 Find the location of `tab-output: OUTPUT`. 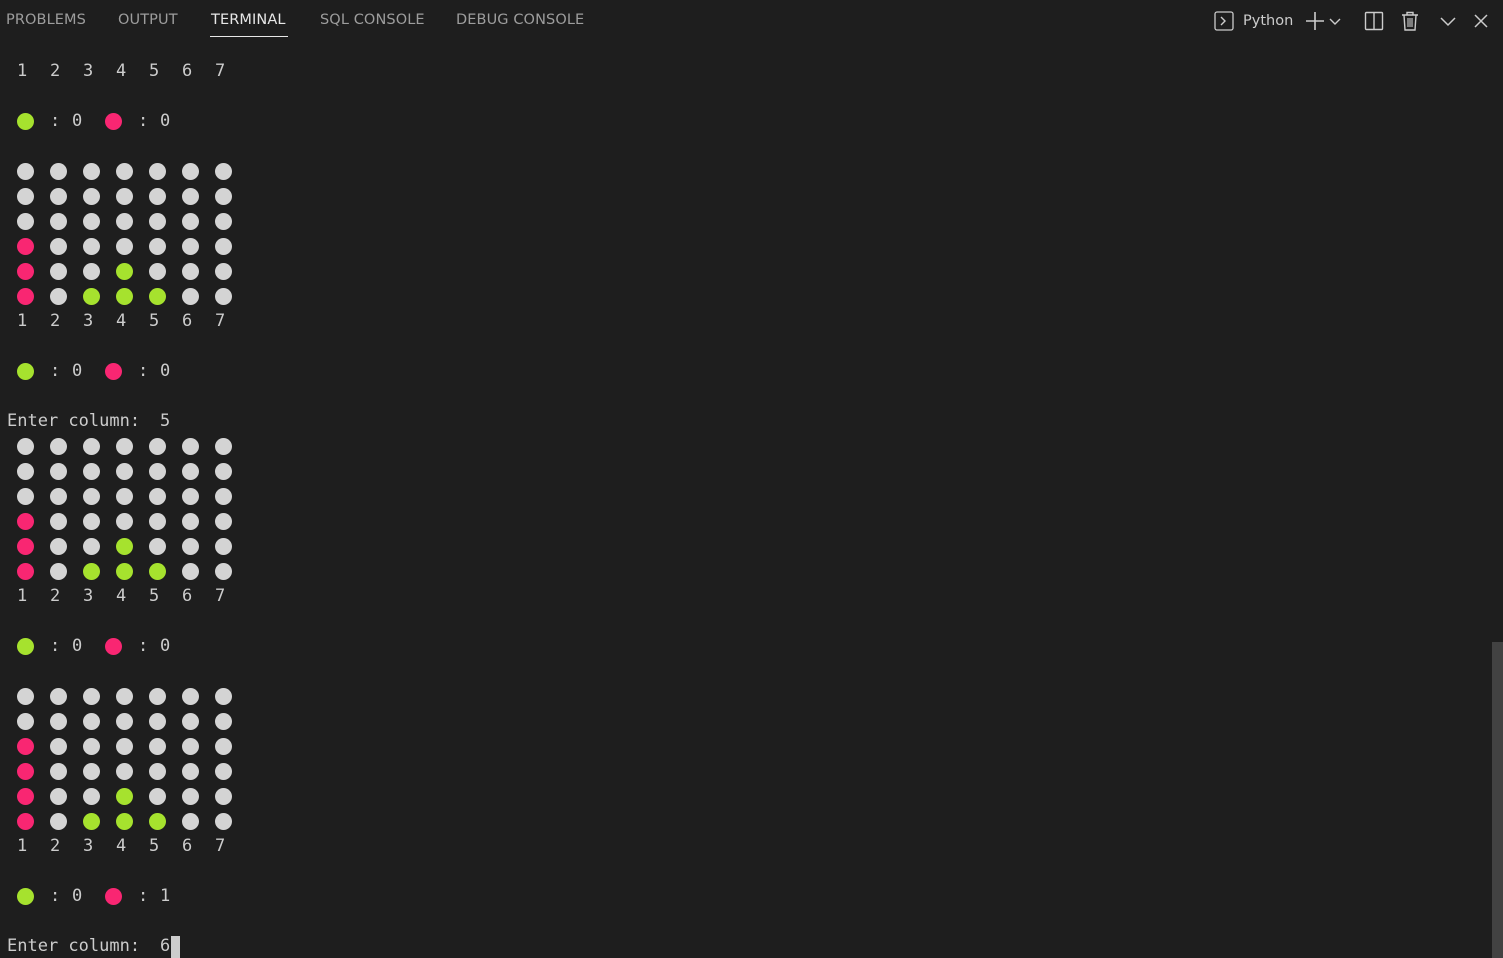

tab-output: OUTPUT is located at coordinates (148, 20).